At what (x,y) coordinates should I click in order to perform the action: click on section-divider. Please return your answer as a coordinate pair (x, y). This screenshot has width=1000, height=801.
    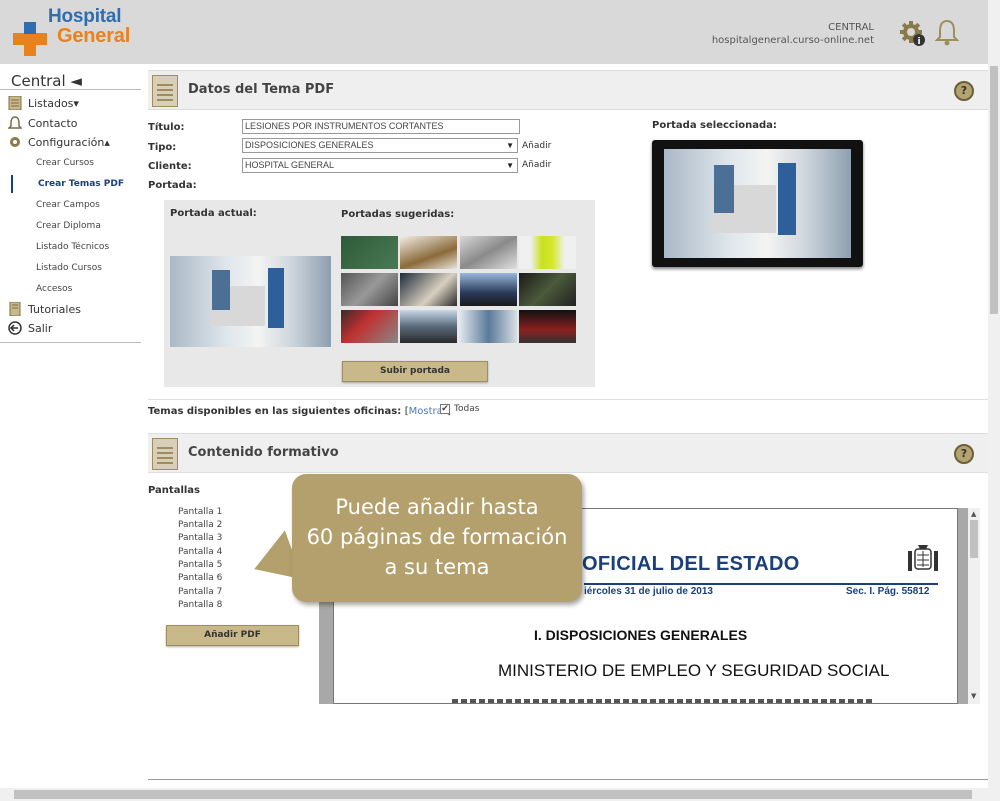
    Looking at the image, I should click on (568, 399).